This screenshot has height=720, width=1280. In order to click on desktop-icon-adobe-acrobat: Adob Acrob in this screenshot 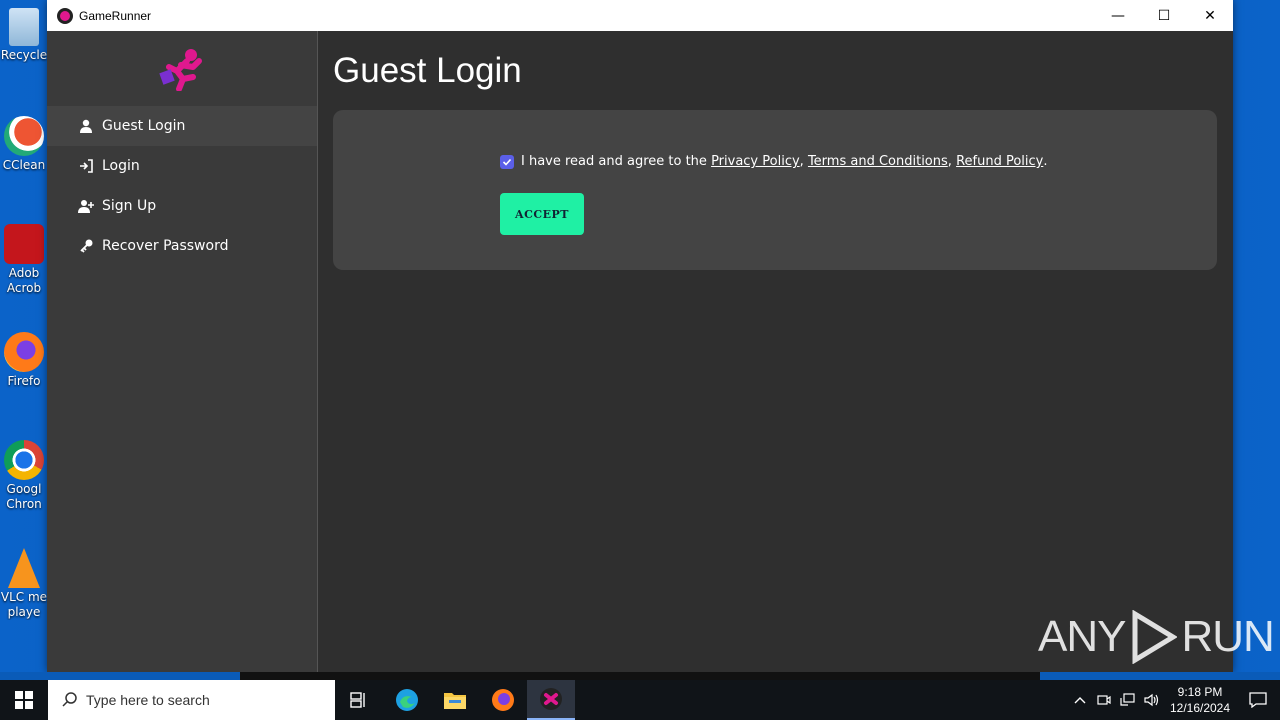, I will do `click(24, 260)`.